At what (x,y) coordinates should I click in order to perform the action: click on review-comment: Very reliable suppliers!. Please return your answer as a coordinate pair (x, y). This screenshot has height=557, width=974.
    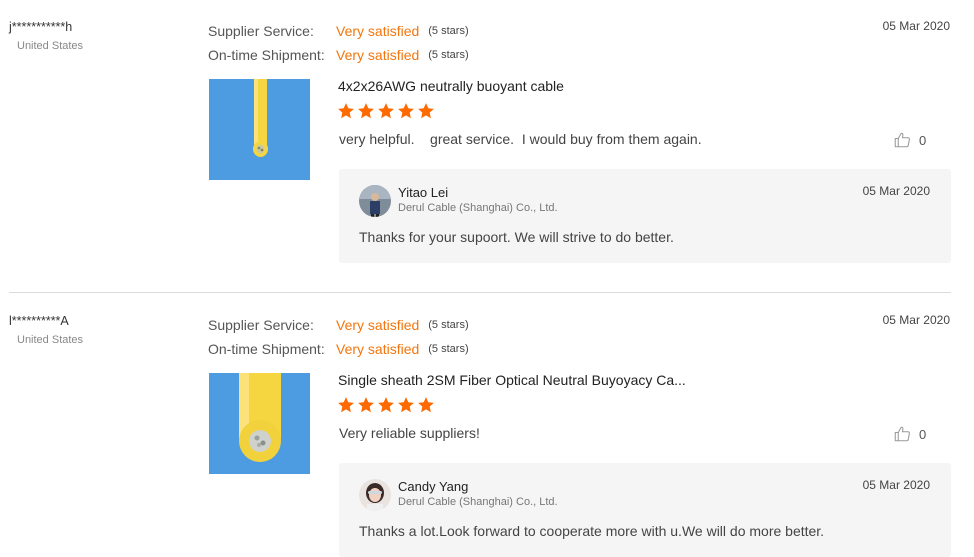
    Looking at the image, I should click on (409, 433).